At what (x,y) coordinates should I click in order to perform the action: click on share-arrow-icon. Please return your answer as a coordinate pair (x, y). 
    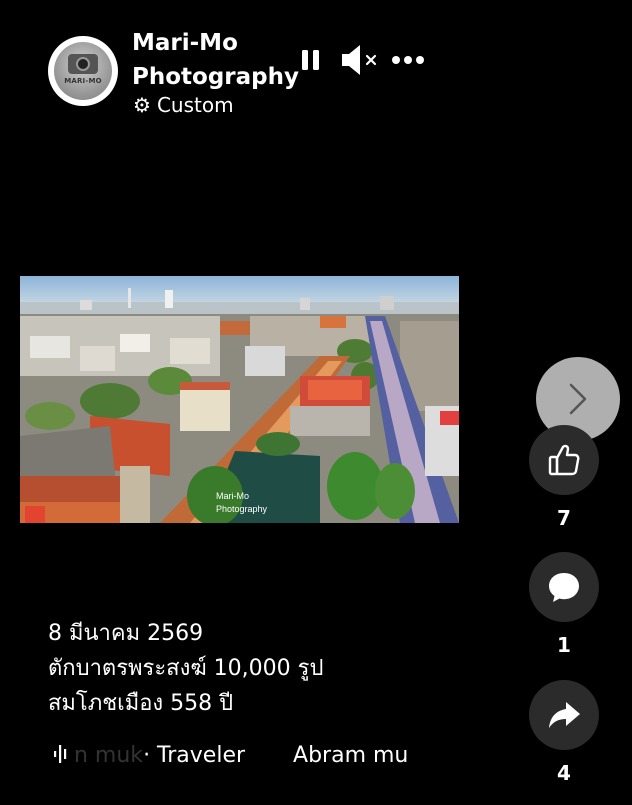
    Looking at the image, I should click on (564, 715).